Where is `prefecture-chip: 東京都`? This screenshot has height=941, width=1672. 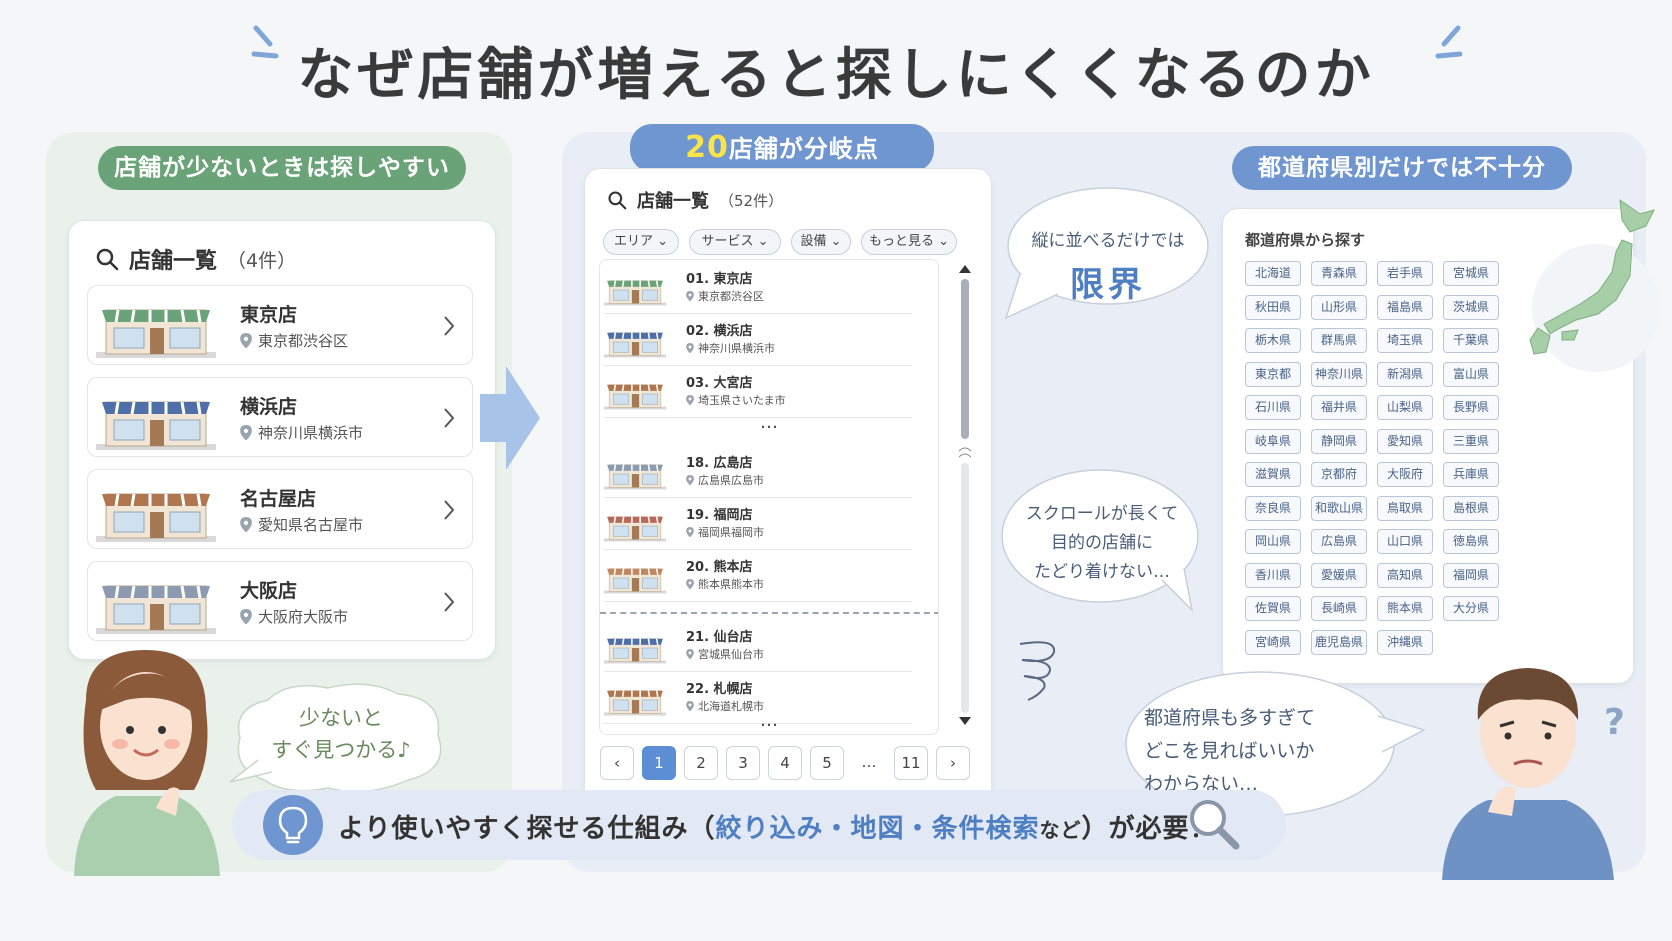
prefecture-chip: 東京都 is located at coordinates (1273, 374).